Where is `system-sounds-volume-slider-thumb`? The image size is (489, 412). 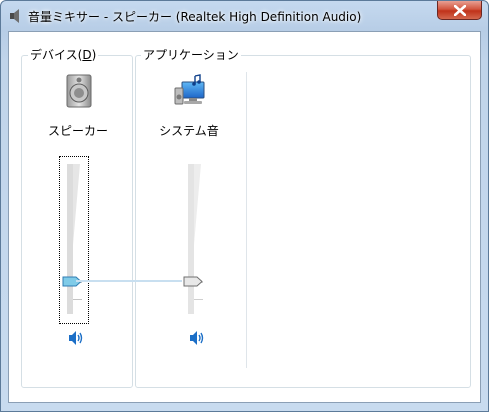
system-sounds-volume-slider-thumb is located at coordinates (193, 281).